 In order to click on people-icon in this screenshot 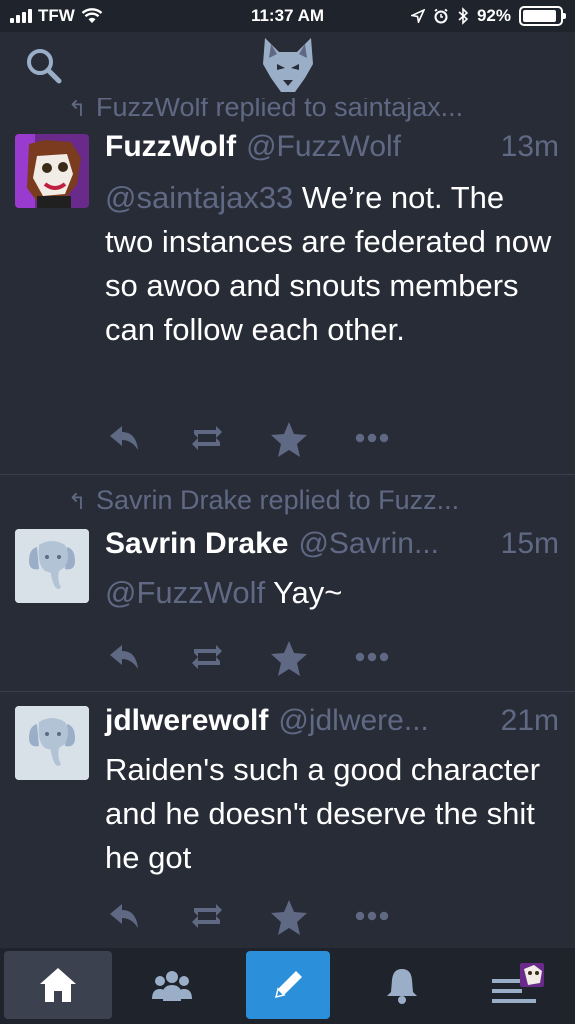, I will do `click(172, 986)`.